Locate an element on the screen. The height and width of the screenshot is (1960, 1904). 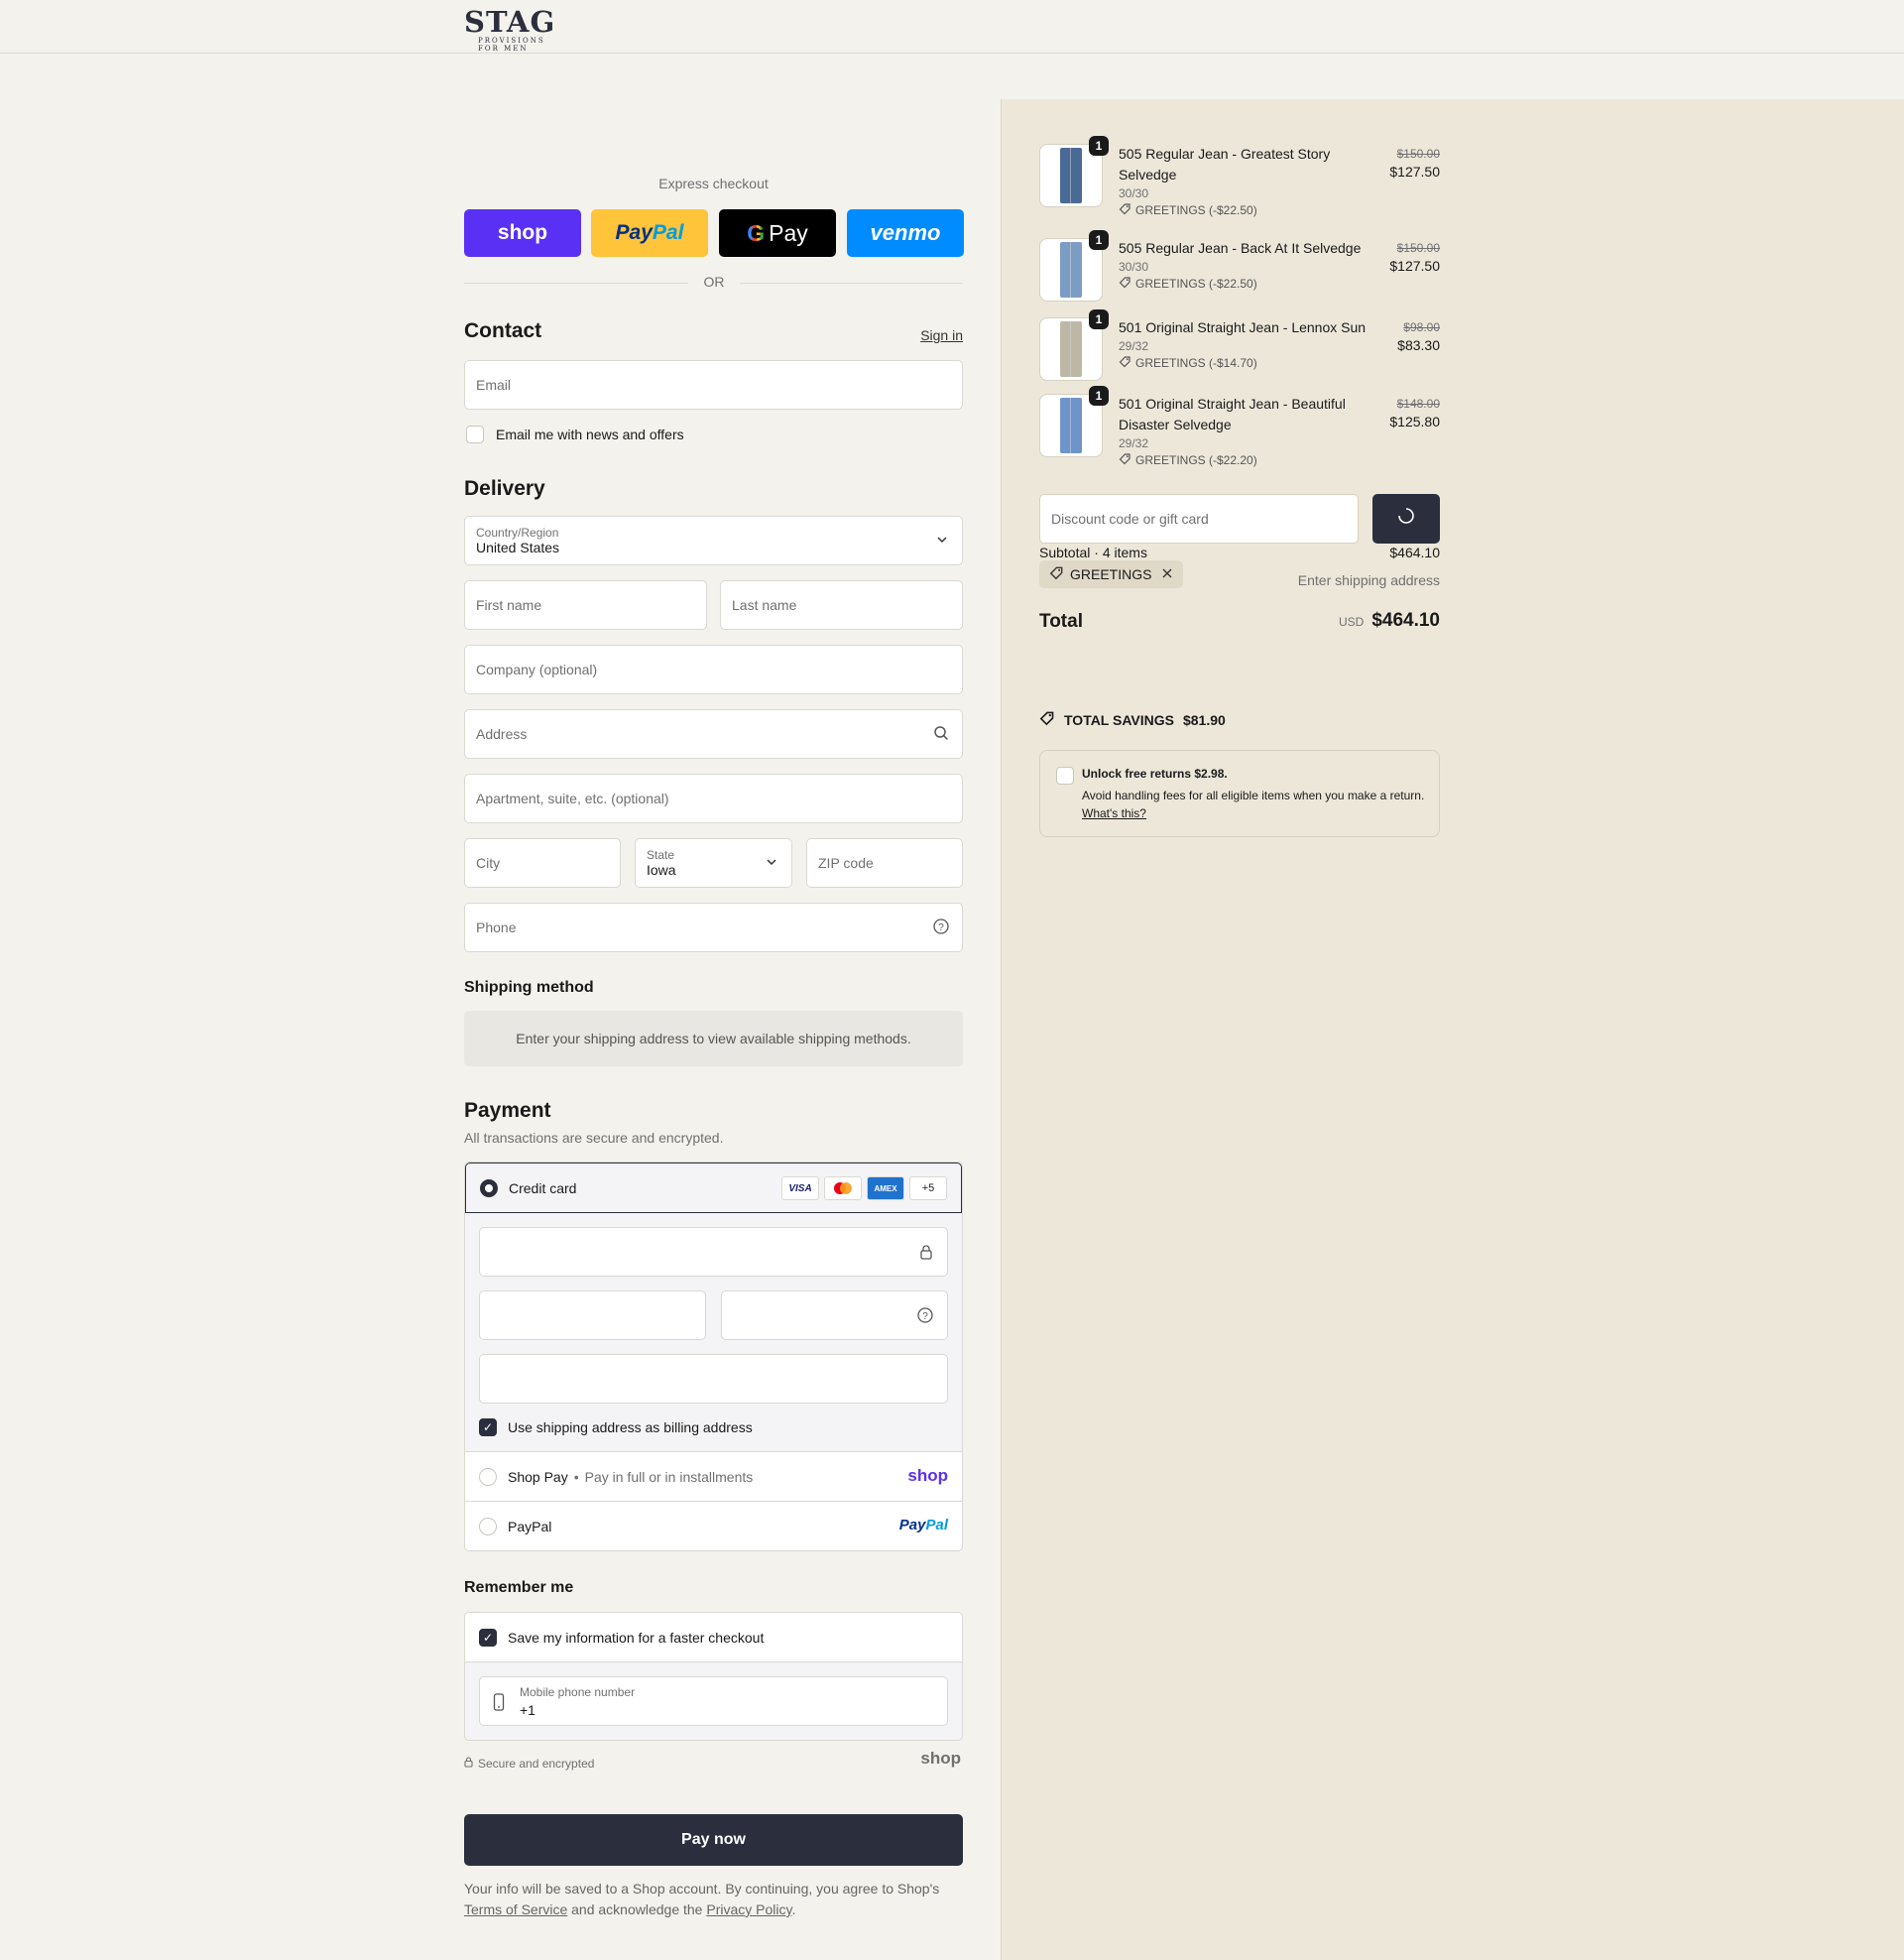
free-returns-title: Unlock free returns $2.98. is located at coordinates (1155, 774).